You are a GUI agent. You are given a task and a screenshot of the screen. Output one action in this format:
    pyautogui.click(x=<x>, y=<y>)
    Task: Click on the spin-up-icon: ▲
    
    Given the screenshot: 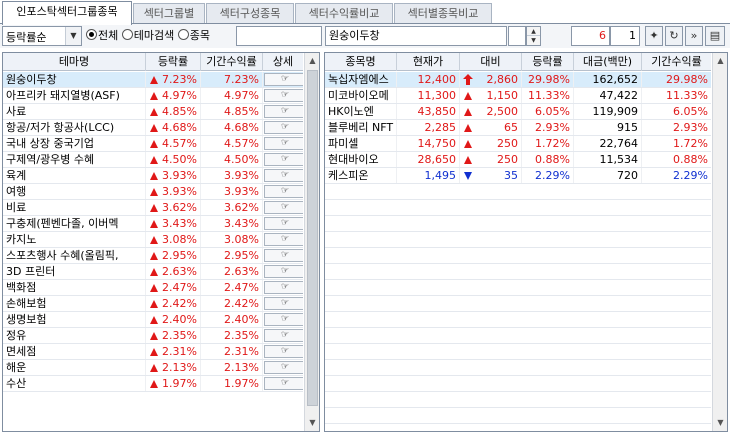 What is the action you would take?
    pyautogui.click(x=533, y=31)
    